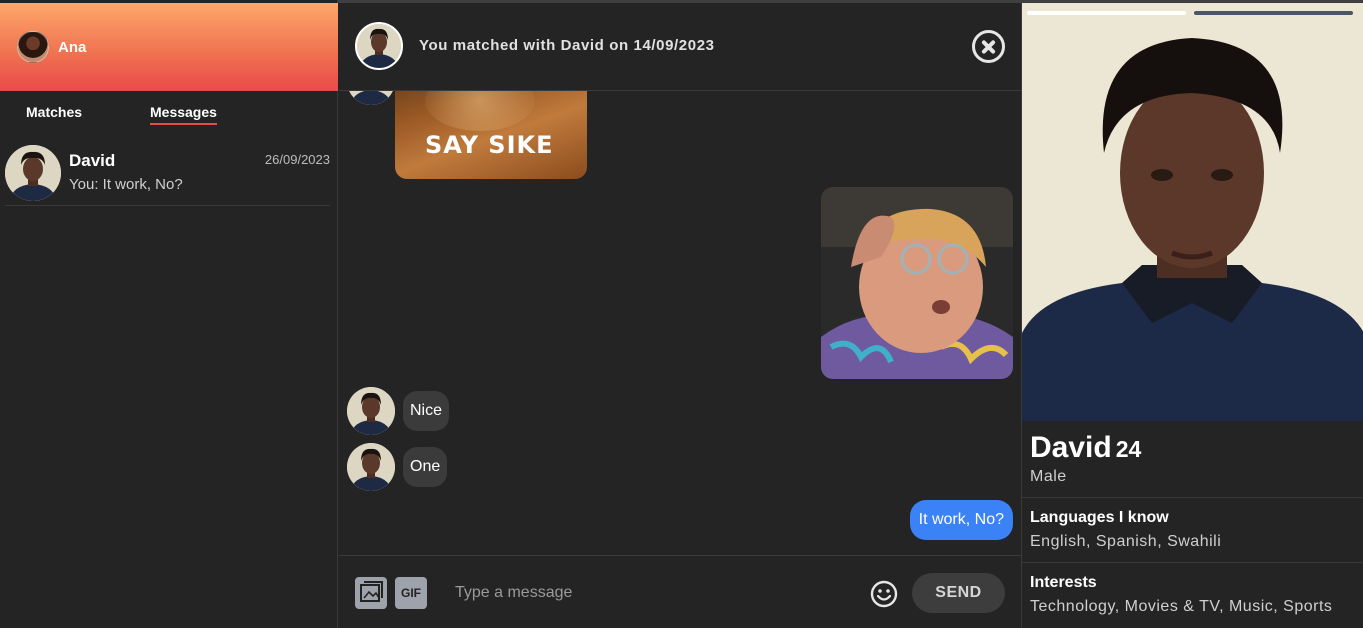 The height and width of the screenshot is (628, 1363). Describe the element at coordinates (411, 593) in the screenshot. I see `gif-icon: GIF` at that location.